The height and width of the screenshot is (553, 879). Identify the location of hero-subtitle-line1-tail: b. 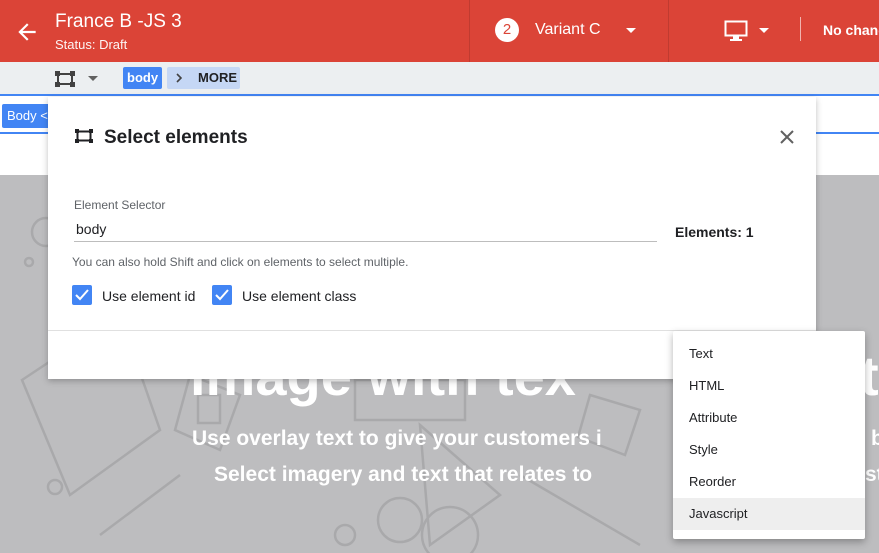
(875, 438).